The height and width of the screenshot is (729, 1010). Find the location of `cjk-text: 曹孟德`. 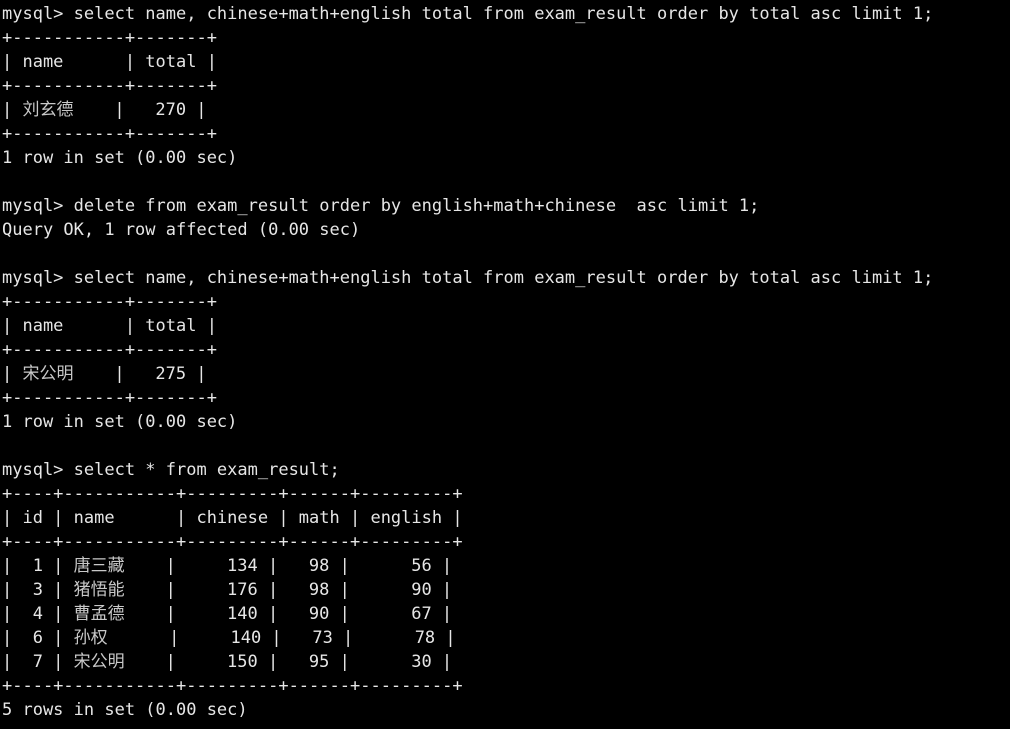

cjk-text: 曹孟德 is located at coordinates (99, 614).